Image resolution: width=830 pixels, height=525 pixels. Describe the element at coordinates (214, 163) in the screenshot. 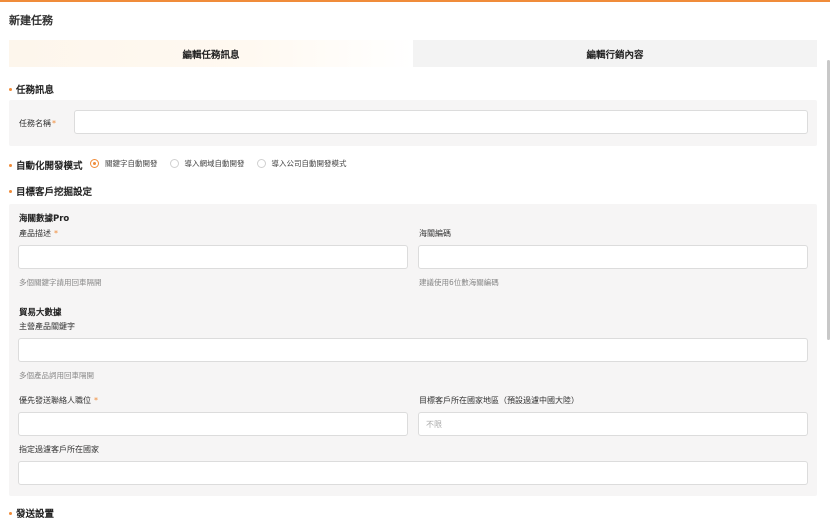

I see `radio-domain-import-label: 導入網域自動開發` at that location.